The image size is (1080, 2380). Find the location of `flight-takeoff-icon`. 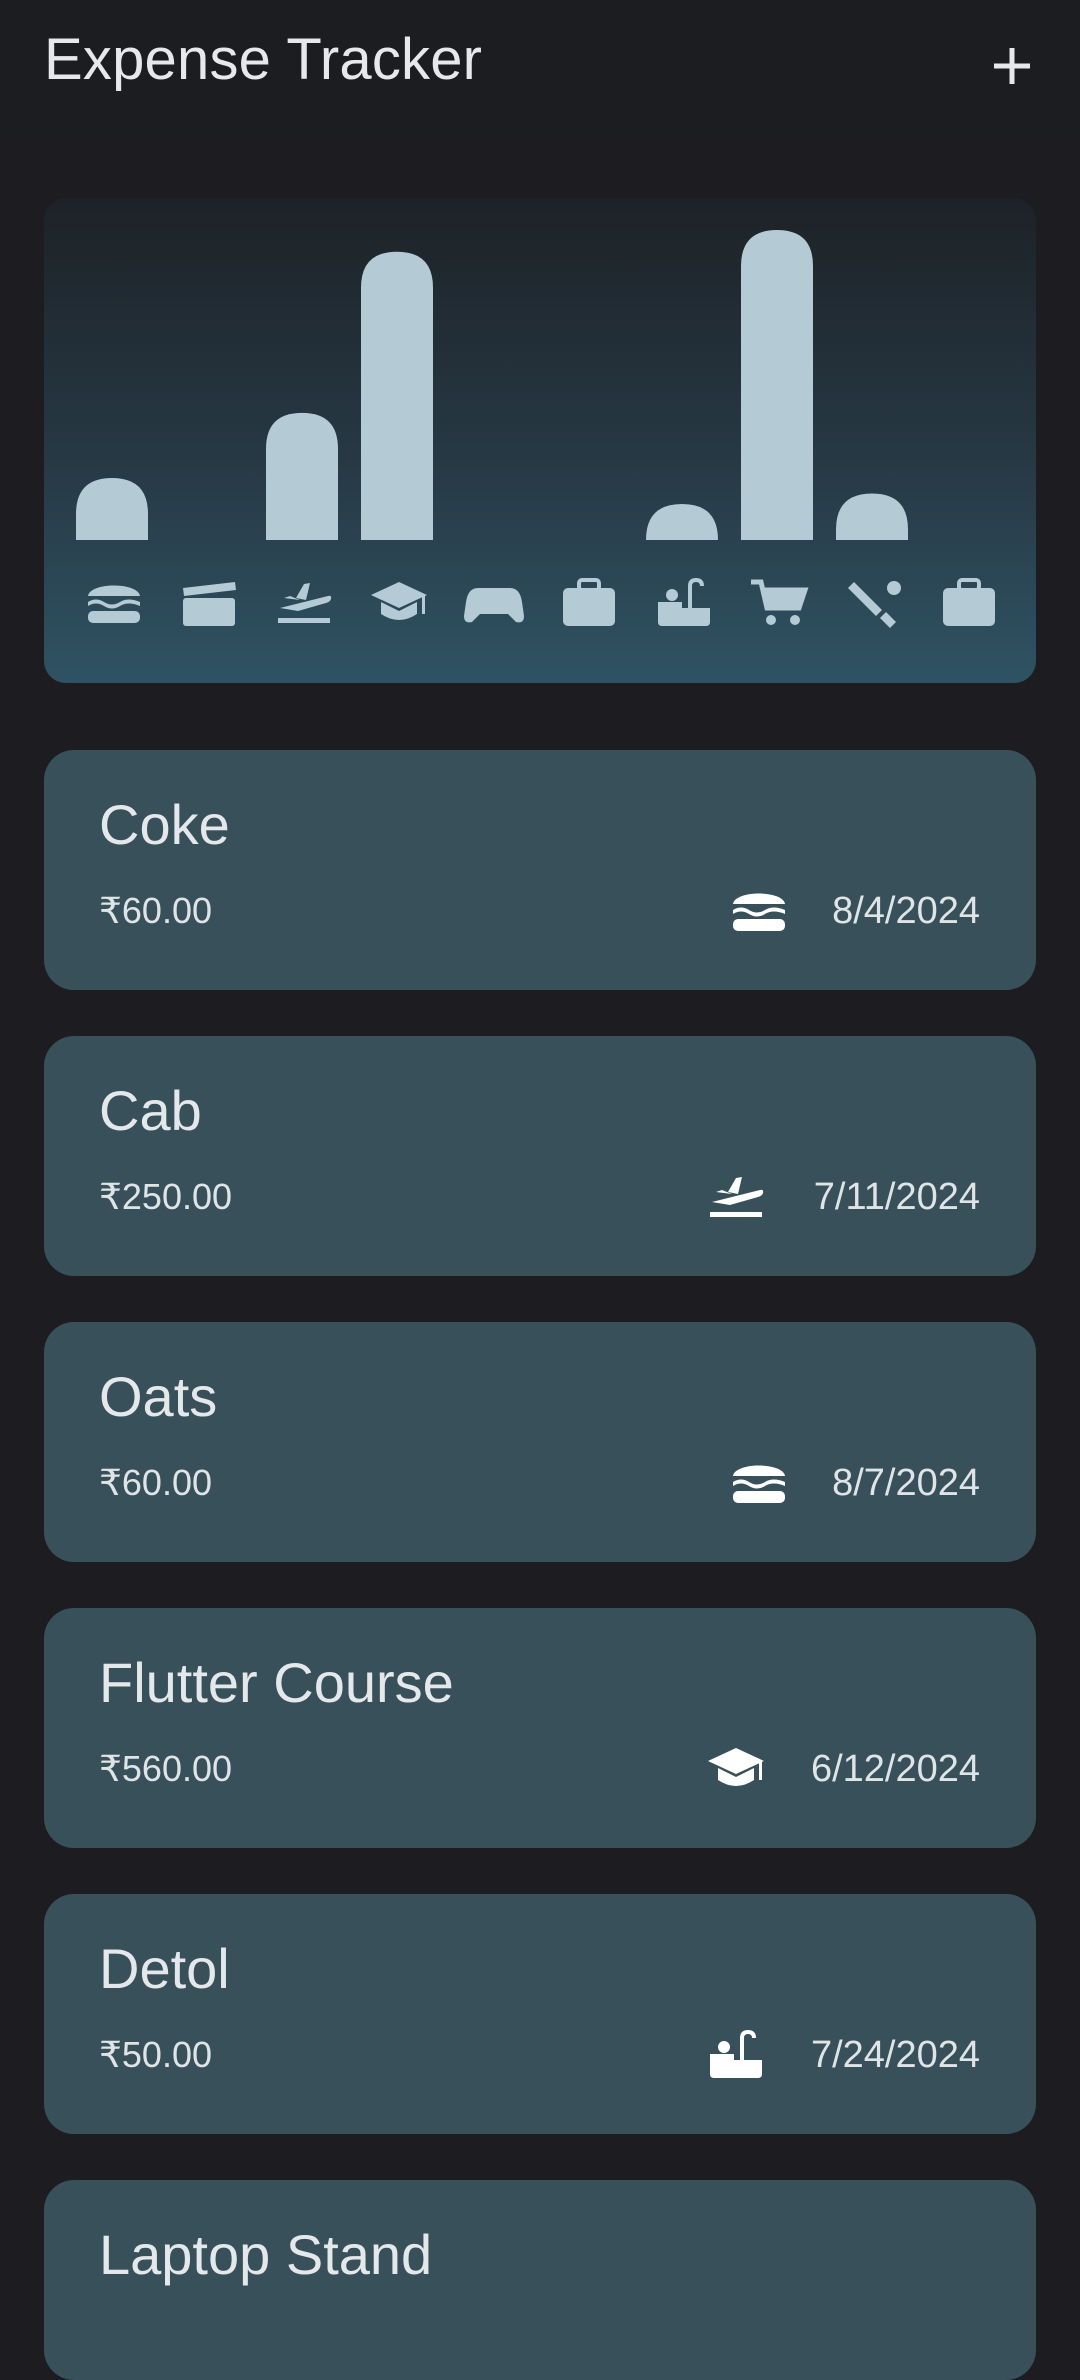

flight-takeoff-icon is located at coordinates (737, 1197).